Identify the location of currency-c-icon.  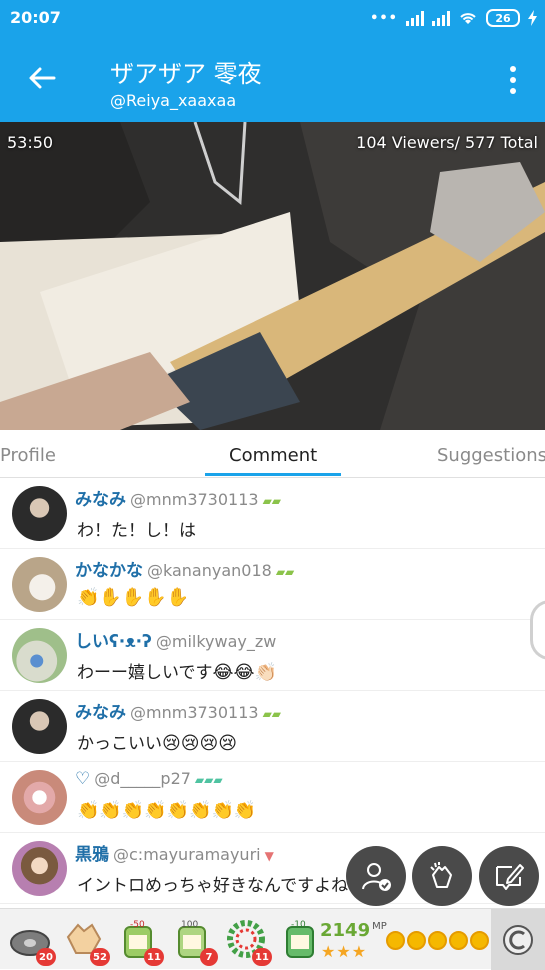
(518, 939).